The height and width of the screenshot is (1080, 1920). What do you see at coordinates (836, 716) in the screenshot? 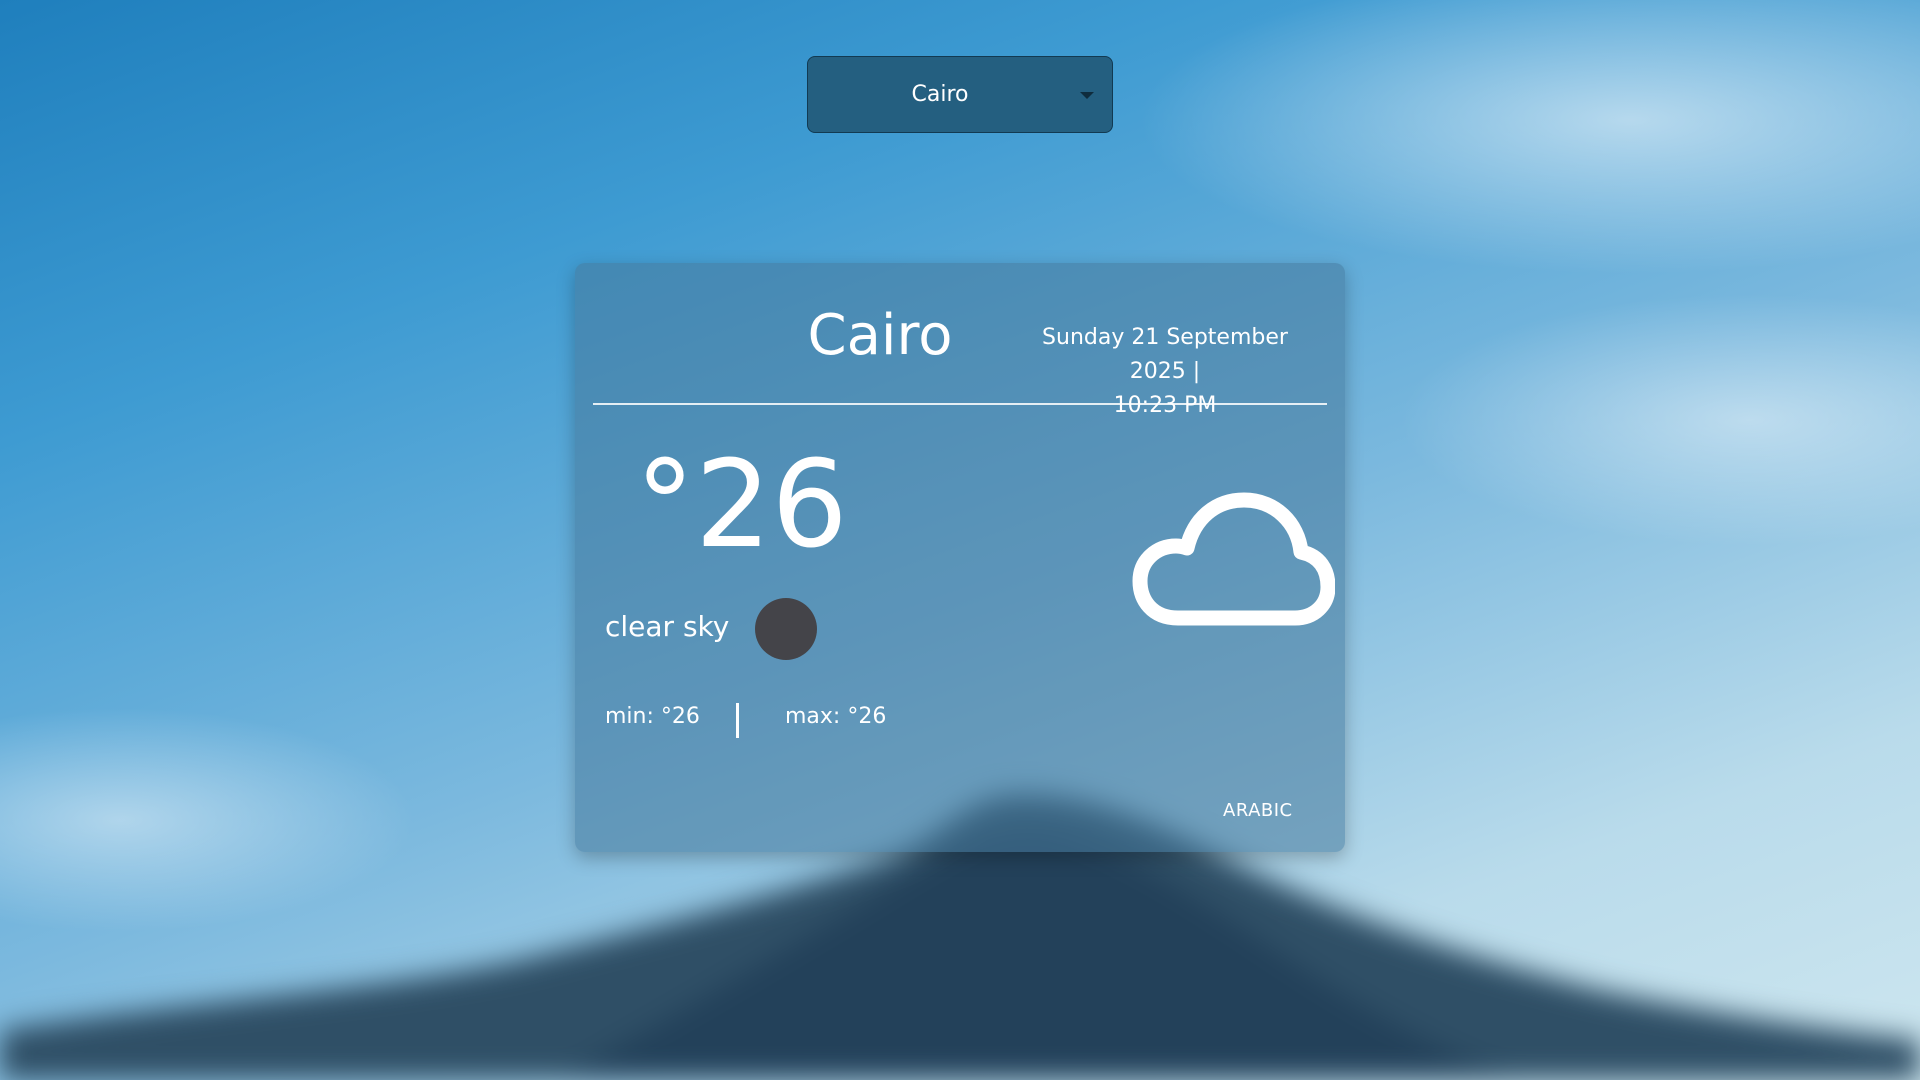
I see `max-temperature: max: °26` at bounding box center [836, 716].